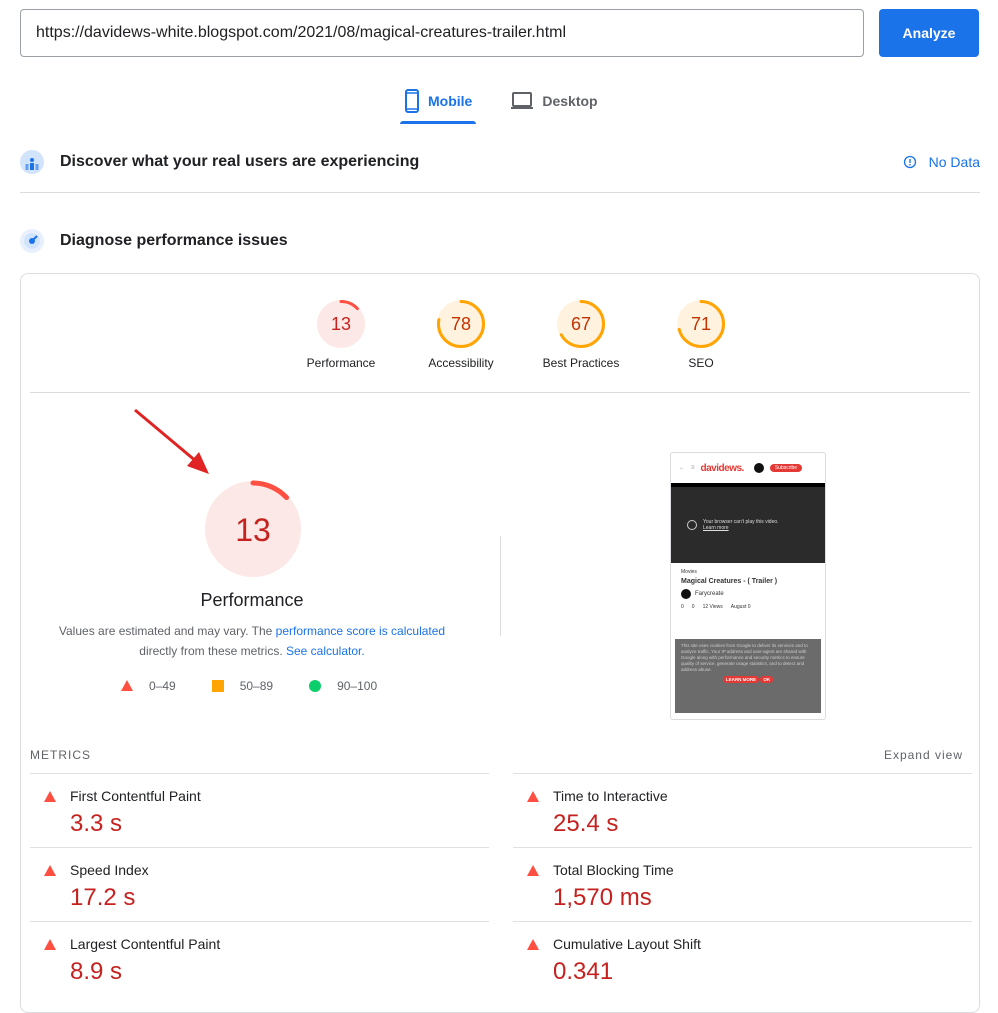 The image size is (998, 1013). I want to click on metric-name: First Contentful Paint, so click(135, 796).